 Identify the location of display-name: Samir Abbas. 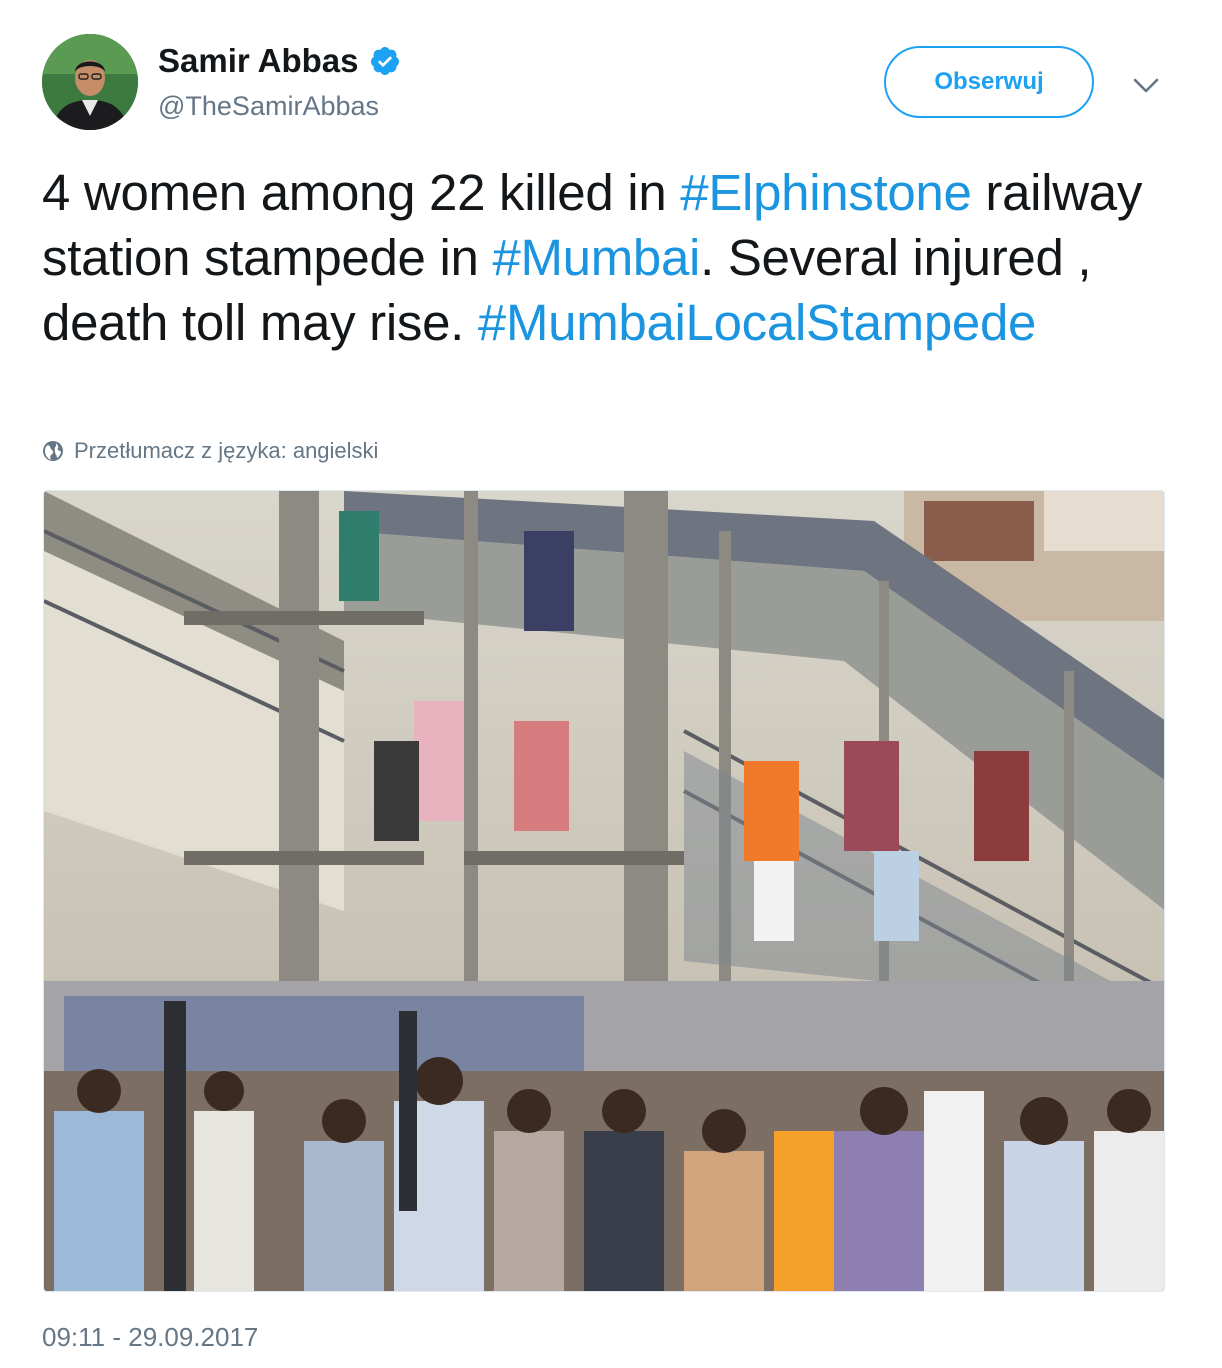
(258, 61).